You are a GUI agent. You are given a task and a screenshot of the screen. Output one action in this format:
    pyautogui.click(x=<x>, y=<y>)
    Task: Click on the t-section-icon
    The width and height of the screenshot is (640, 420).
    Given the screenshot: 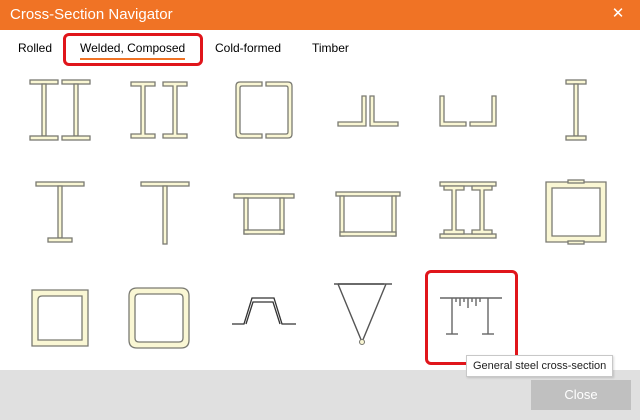 What is the action you would take?
    pyautogui.click(x=165, y=210)
    